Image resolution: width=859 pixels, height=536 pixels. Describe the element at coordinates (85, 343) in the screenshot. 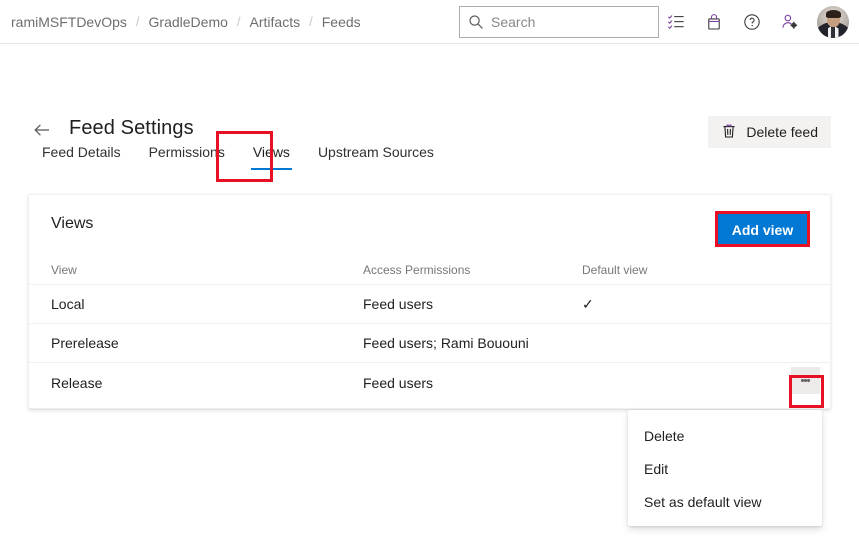

I see `row-view-name: Prerelease` at that location.